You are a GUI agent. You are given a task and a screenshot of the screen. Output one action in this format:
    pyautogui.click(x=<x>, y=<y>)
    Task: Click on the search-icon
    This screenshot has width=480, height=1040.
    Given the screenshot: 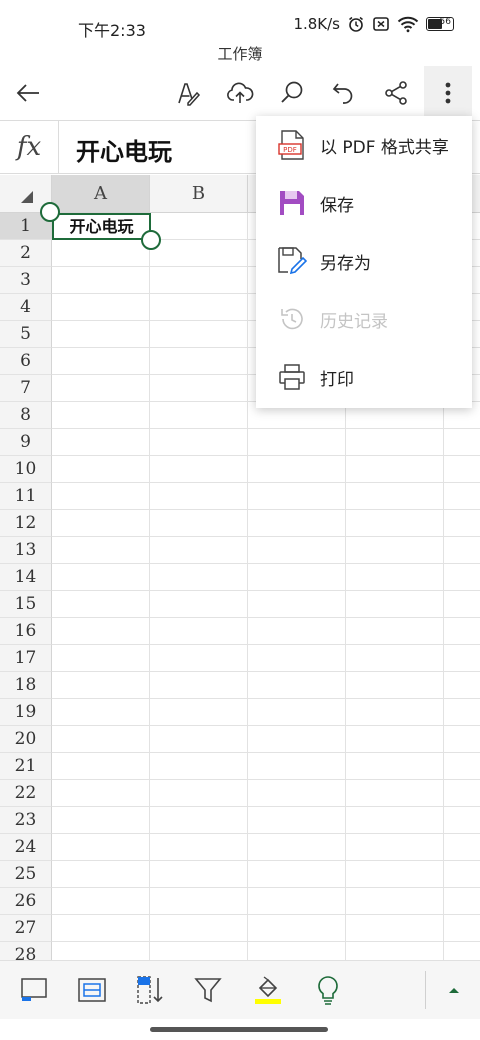 What is the action you would take?
    pyautogui.click(x=292, y=92)
    